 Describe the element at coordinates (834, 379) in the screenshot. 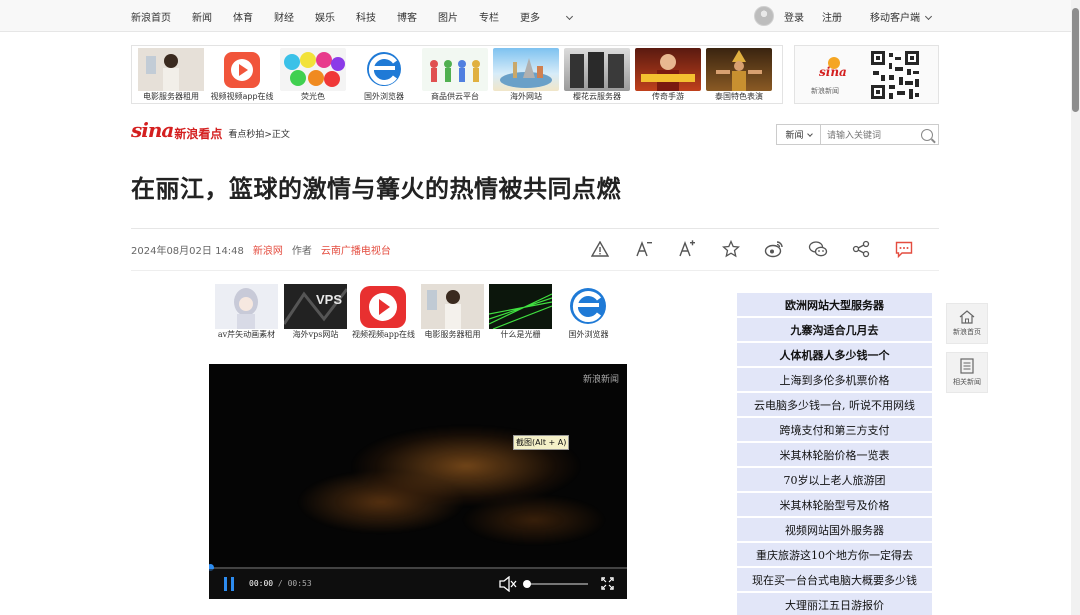

I see `related-keyword-item: 上海到多伦多机票价格` at that location.